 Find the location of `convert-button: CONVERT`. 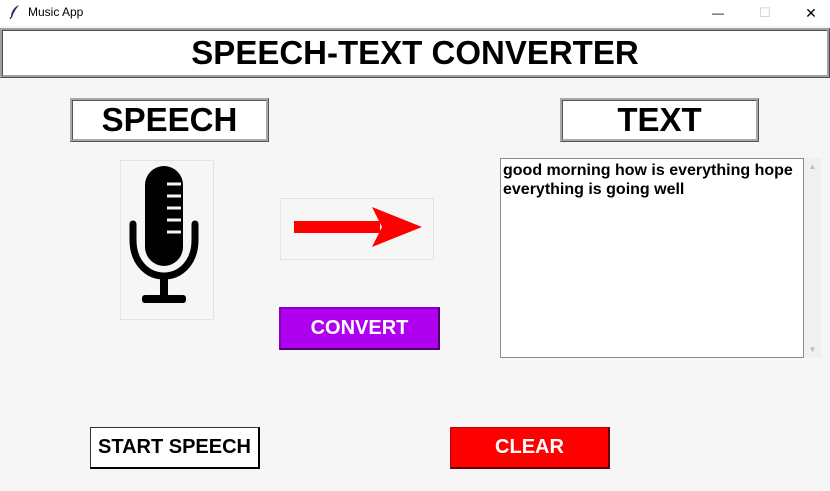

convert-button: CONVERT is located at coordinates (359, 328).